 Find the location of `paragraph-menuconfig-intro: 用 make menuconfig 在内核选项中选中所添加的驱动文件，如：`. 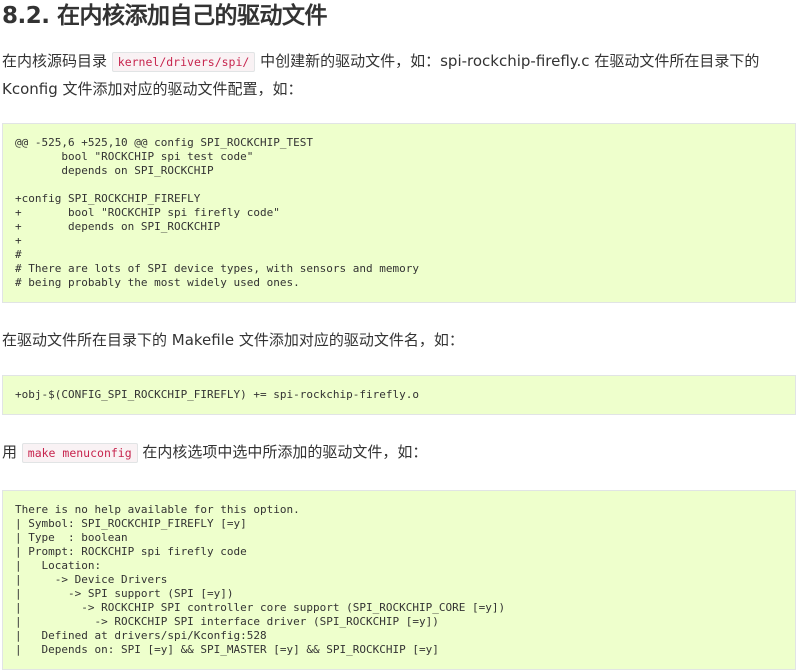

paragraph-menuconfig-intro: 用 make menuconfig 在内核选项中选中所添加的驱动文件，如： is located at coordinates (397, 453).